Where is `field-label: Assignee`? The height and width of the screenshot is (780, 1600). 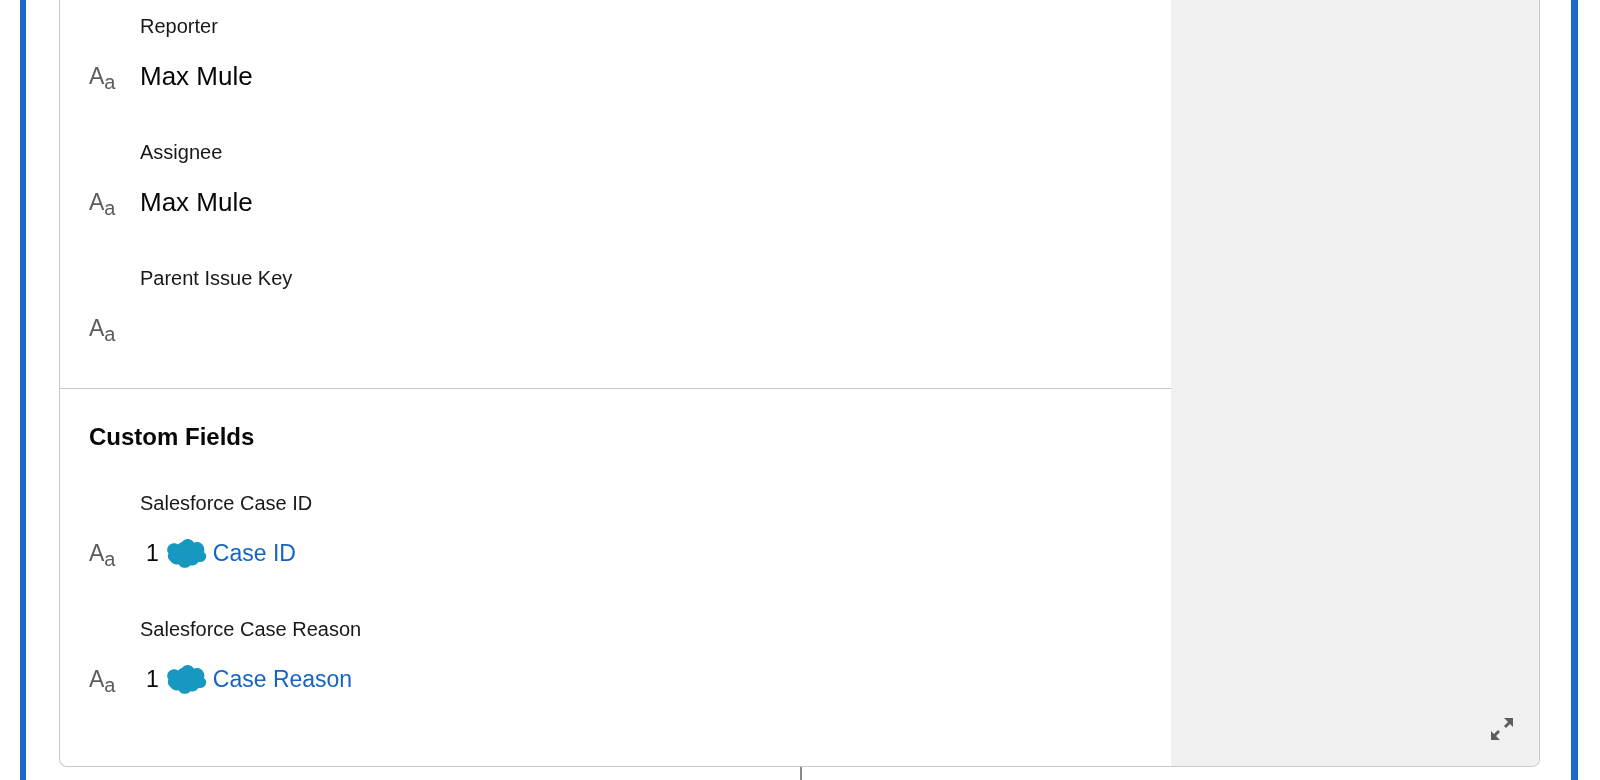
field-label: Assignee is located at coordinates (182, 152).